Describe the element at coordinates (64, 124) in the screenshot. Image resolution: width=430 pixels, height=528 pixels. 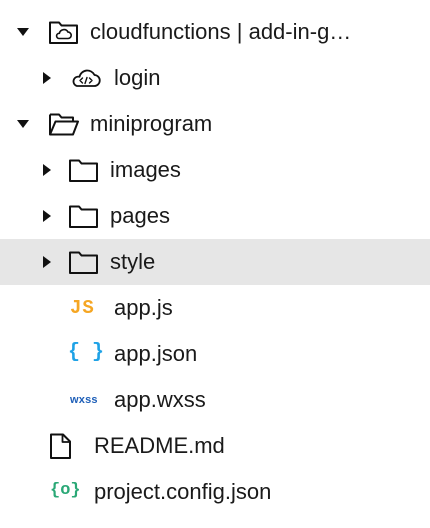
I see `folder-open-icon` at that location.